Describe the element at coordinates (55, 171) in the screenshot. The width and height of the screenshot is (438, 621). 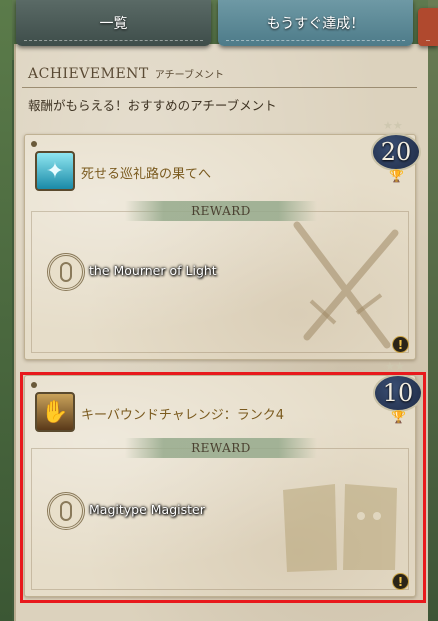
I see `achievement-light-icon: ✦` at that location.